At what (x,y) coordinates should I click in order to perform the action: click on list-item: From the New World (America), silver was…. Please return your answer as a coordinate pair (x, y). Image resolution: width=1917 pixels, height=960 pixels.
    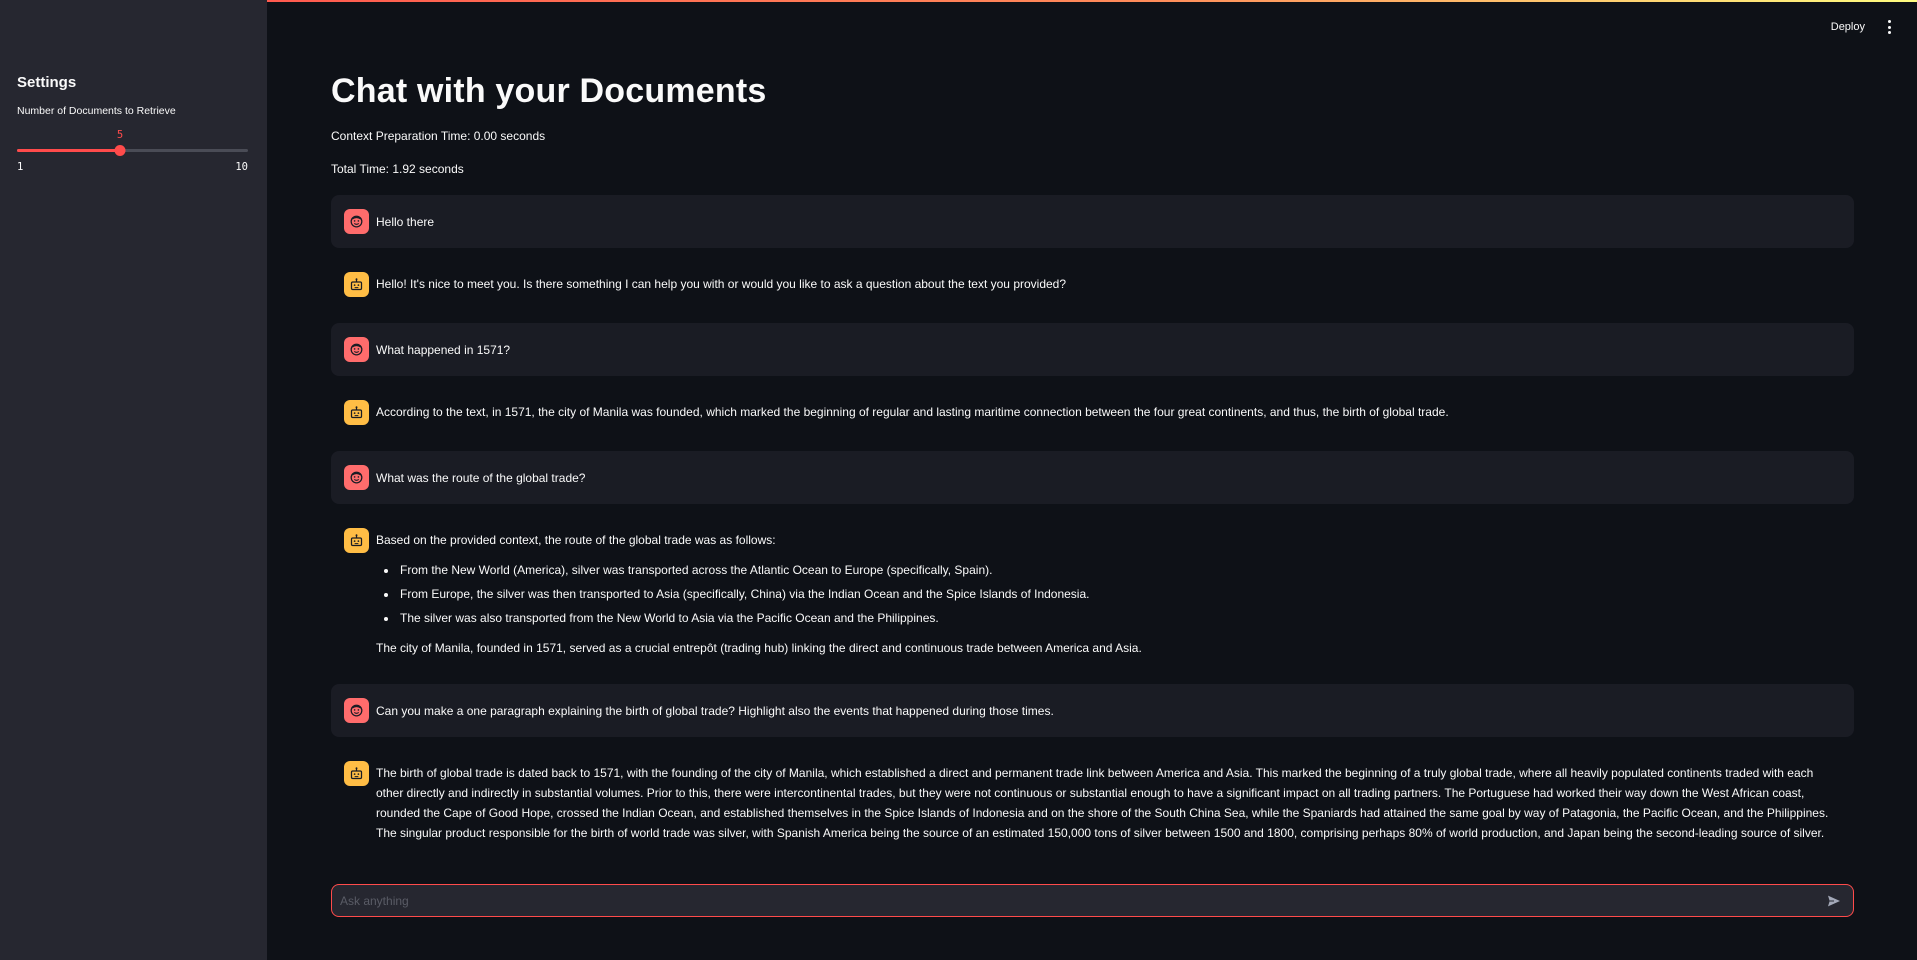
    Looking at the image, I should click on (770, 570).